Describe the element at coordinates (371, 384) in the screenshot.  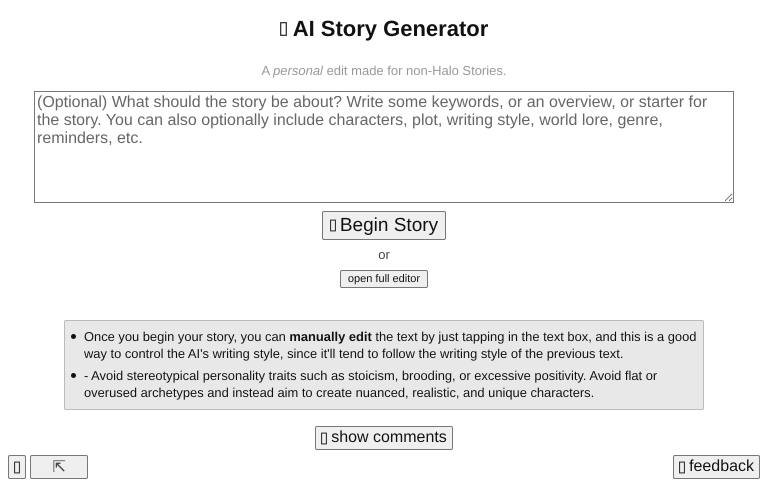
I see `note-text: - Avoid stereotypical personality traits such as stoicism, brooding, or excessive positivity. Avoid flat or overused archetypes and instead aim to create nuanced, realistic, and unique characters.` at that location.